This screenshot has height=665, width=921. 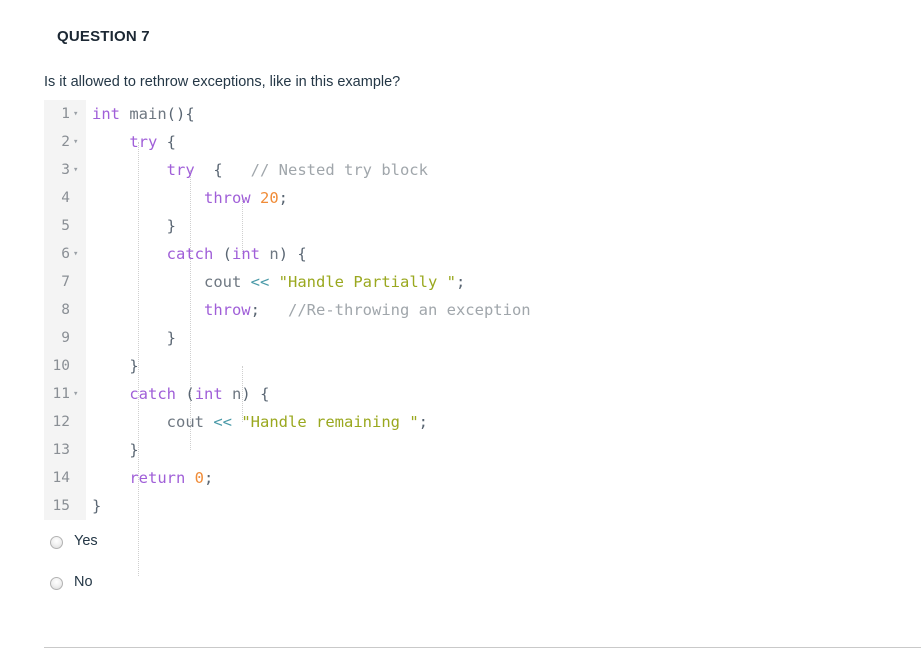 I want to click on radio-button-yes, so click(x=56, y=542).